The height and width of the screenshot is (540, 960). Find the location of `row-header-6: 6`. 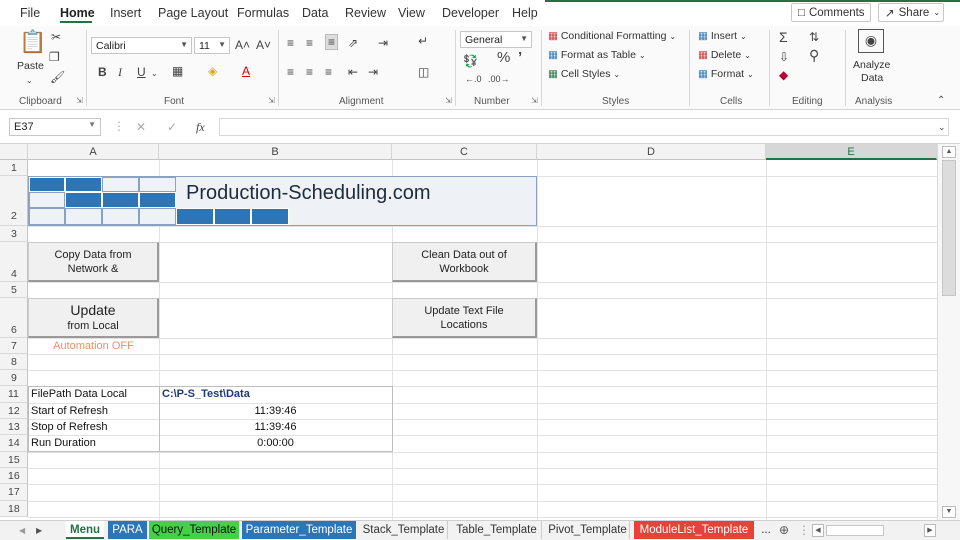

row-header-6: 6 is located at coordinates (14, 318).